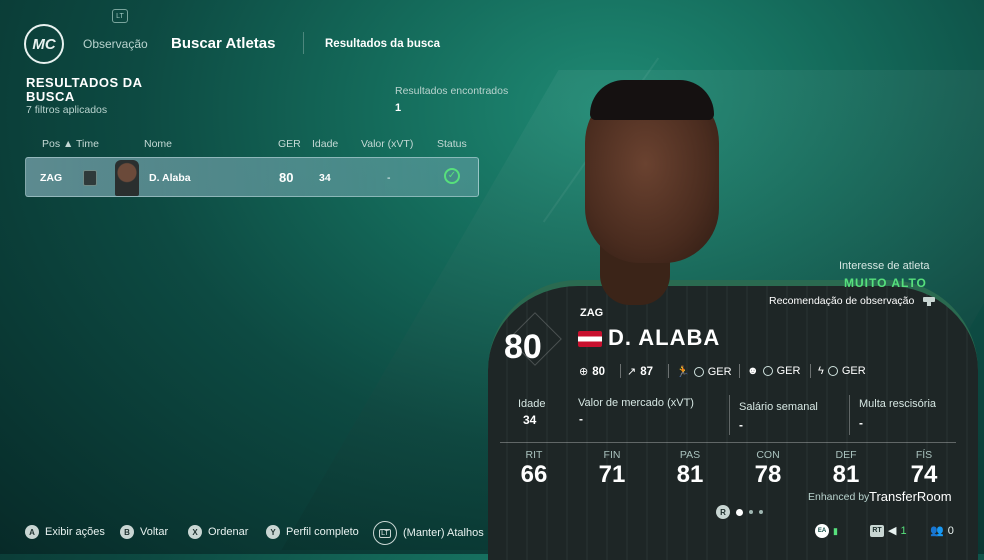  Describe the element at coordinates (898, 404) in the screenshot. I see `release-clause-label: Multa rescisória` at that location.